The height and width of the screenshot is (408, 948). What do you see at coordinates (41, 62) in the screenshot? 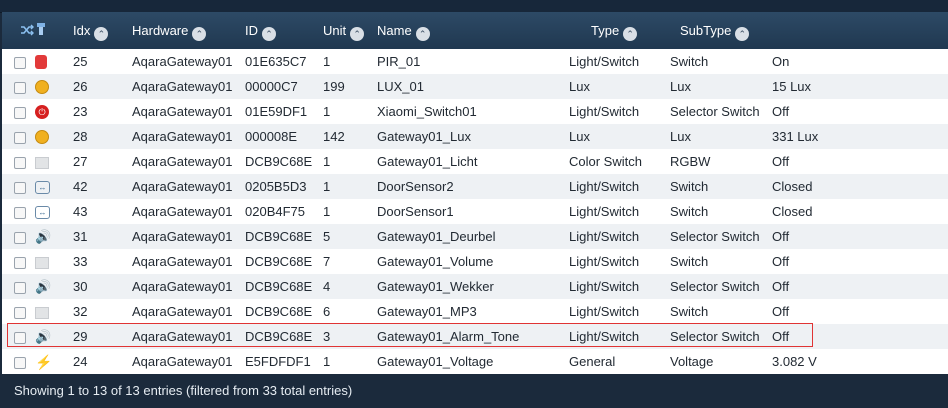
I see `motion-sensor-icon` at bounding box center [41, 62].